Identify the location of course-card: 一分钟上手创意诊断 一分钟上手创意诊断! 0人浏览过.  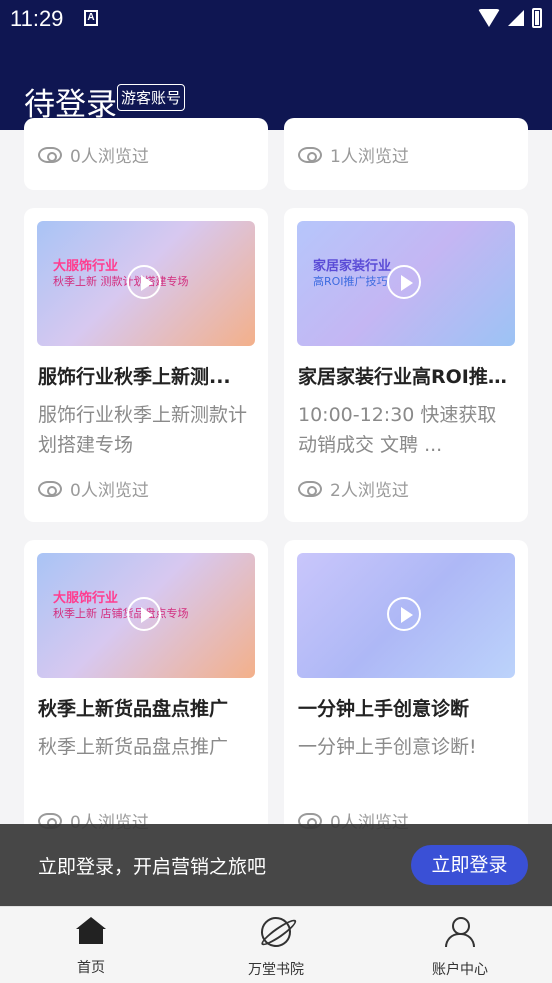
(406, 690).